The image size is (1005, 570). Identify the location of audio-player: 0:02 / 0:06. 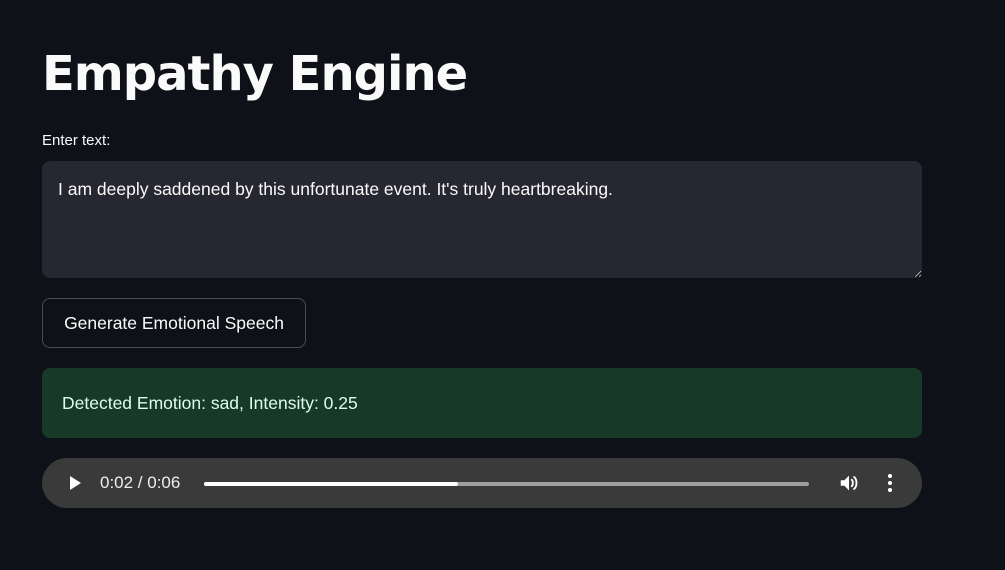
(482, 483).